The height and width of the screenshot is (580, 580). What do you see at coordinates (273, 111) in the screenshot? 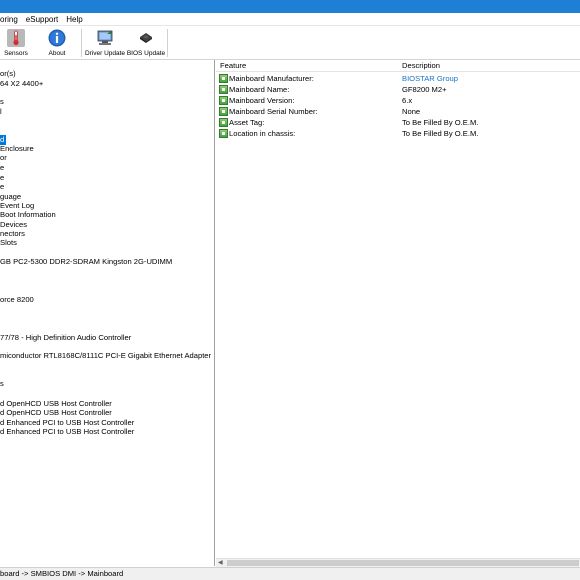
I see `feature-cell: Mainboard Serial Number:` at bounding box center [273, 111].